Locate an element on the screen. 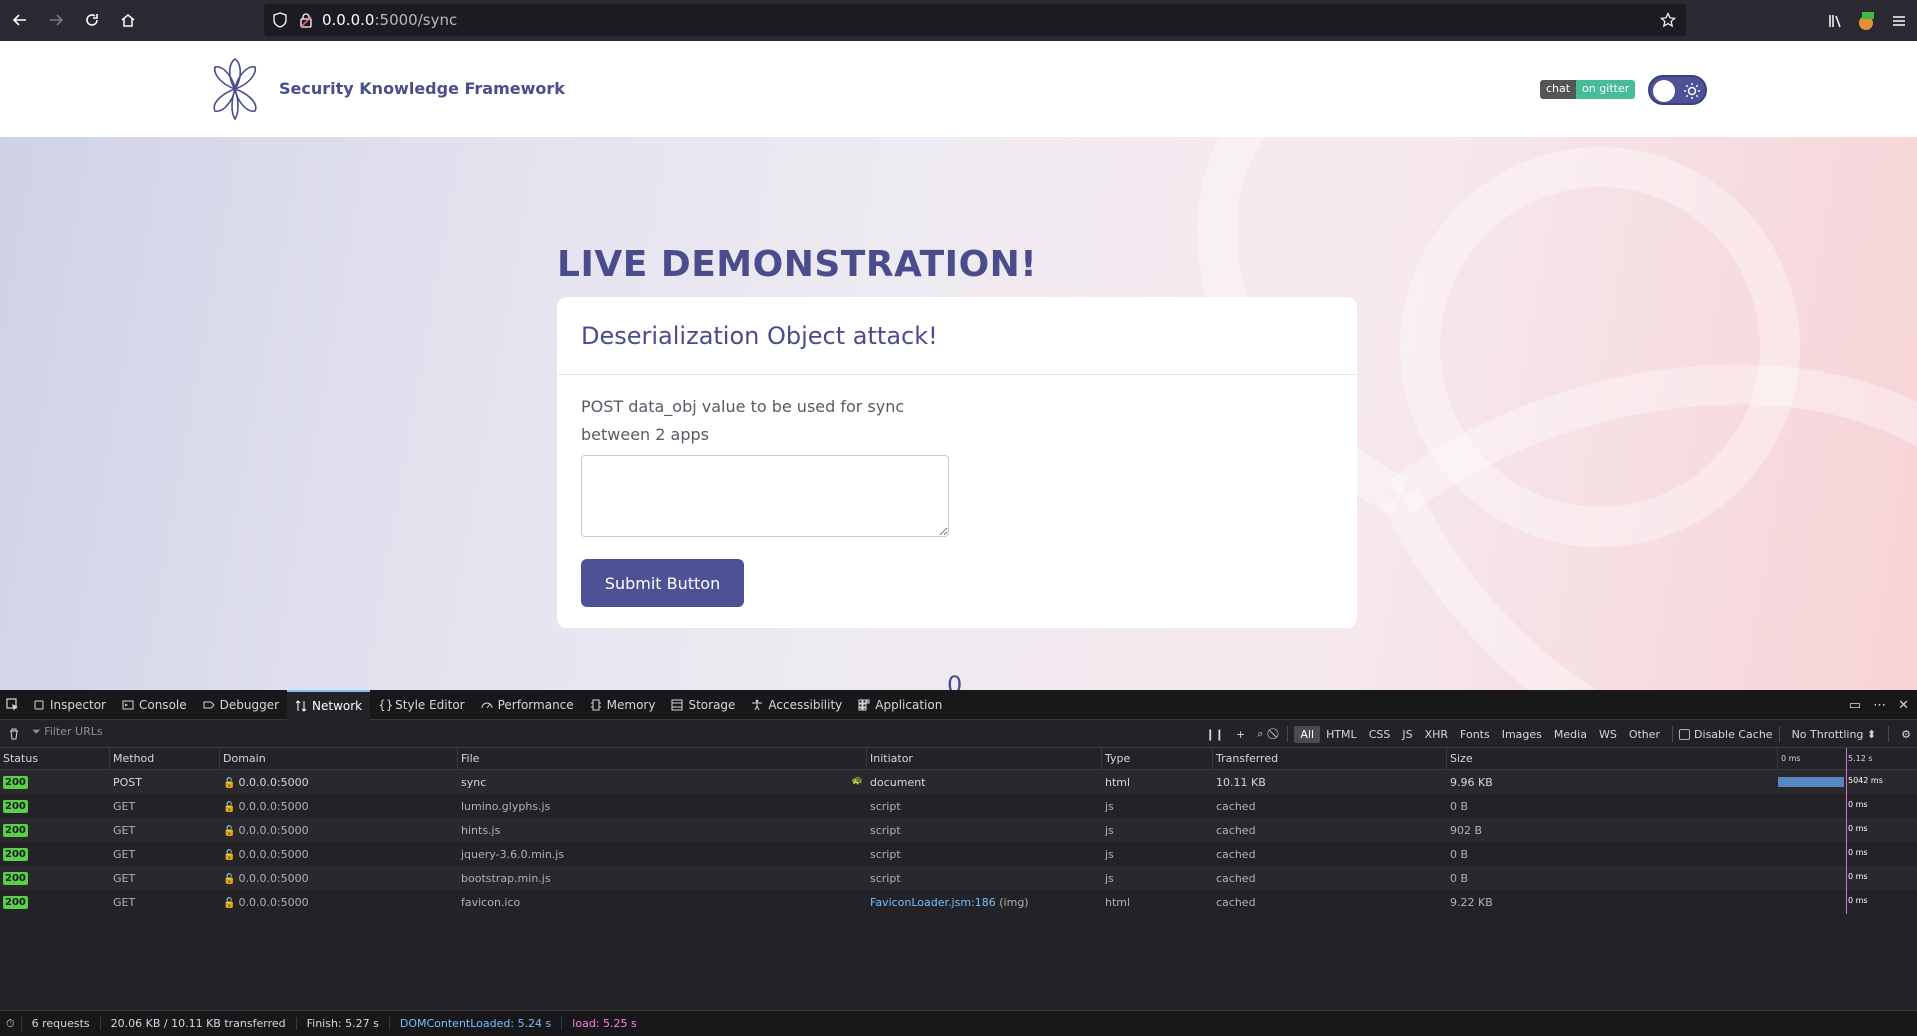  tab-application: Application is located at coordinates (900, 705).